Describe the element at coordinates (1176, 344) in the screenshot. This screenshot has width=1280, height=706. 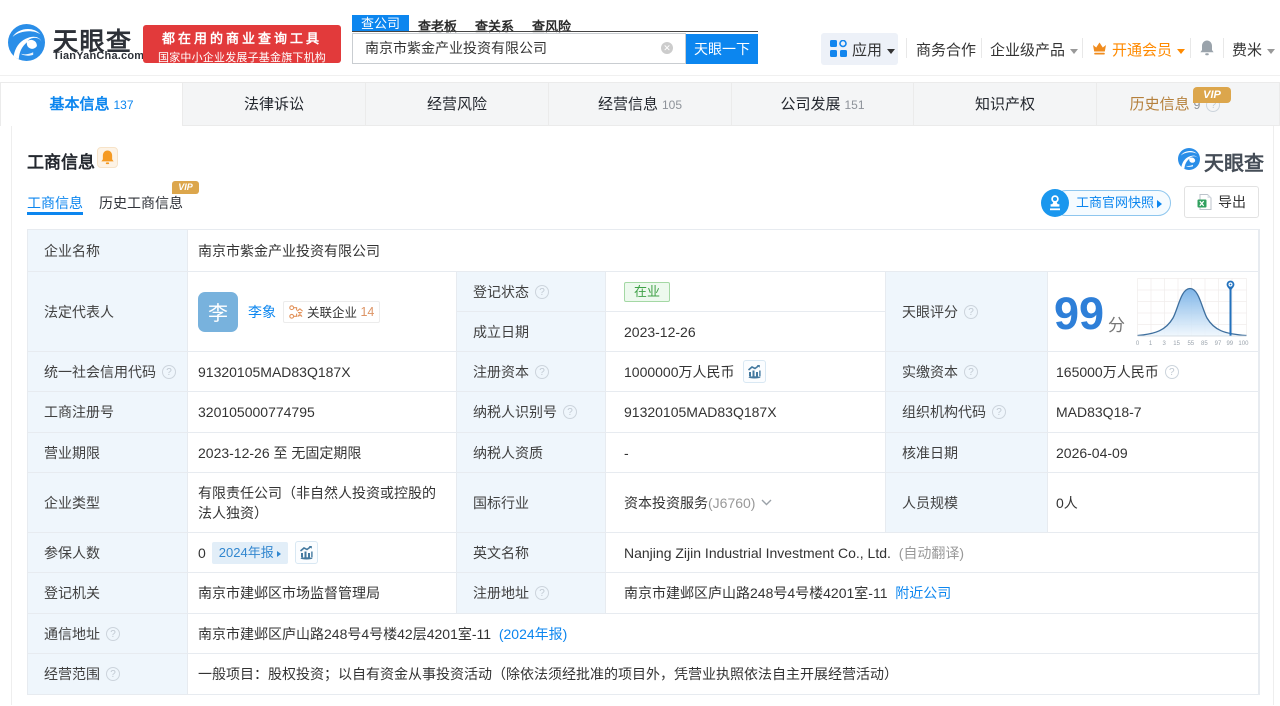
I see `svg-text: 15` at that location.